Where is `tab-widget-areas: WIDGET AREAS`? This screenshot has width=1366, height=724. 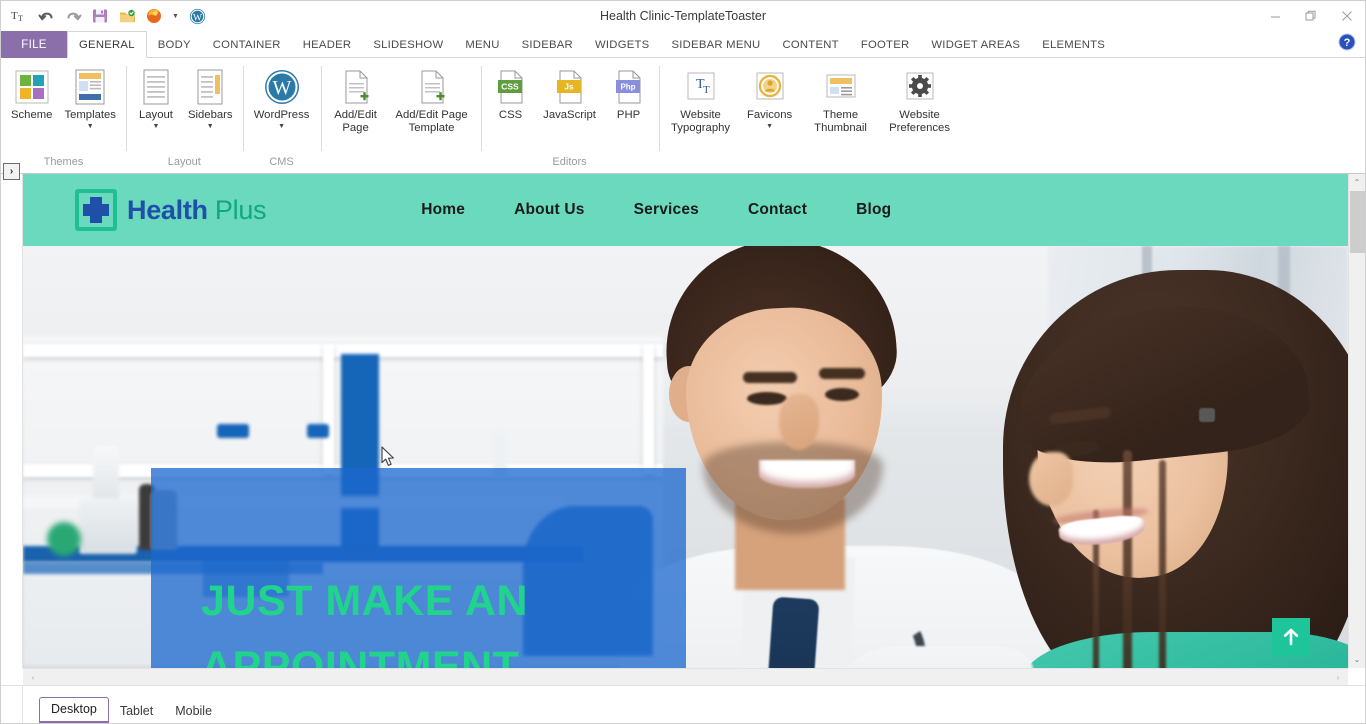
tab-widget-areas: WIDGET AREAS is located at coordinates (975, 44).